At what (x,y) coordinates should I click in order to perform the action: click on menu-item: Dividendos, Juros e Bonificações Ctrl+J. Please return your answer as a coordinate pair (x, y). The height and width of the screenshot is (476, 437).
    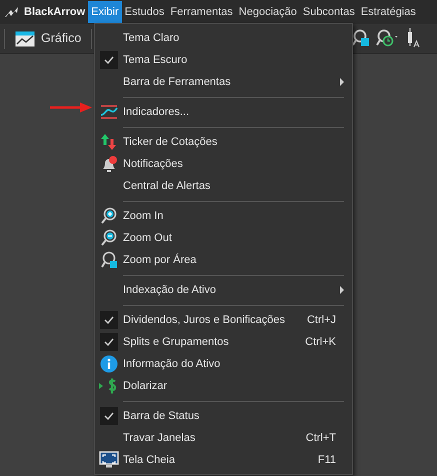
    Looking at the image, I should click on (223, 320).